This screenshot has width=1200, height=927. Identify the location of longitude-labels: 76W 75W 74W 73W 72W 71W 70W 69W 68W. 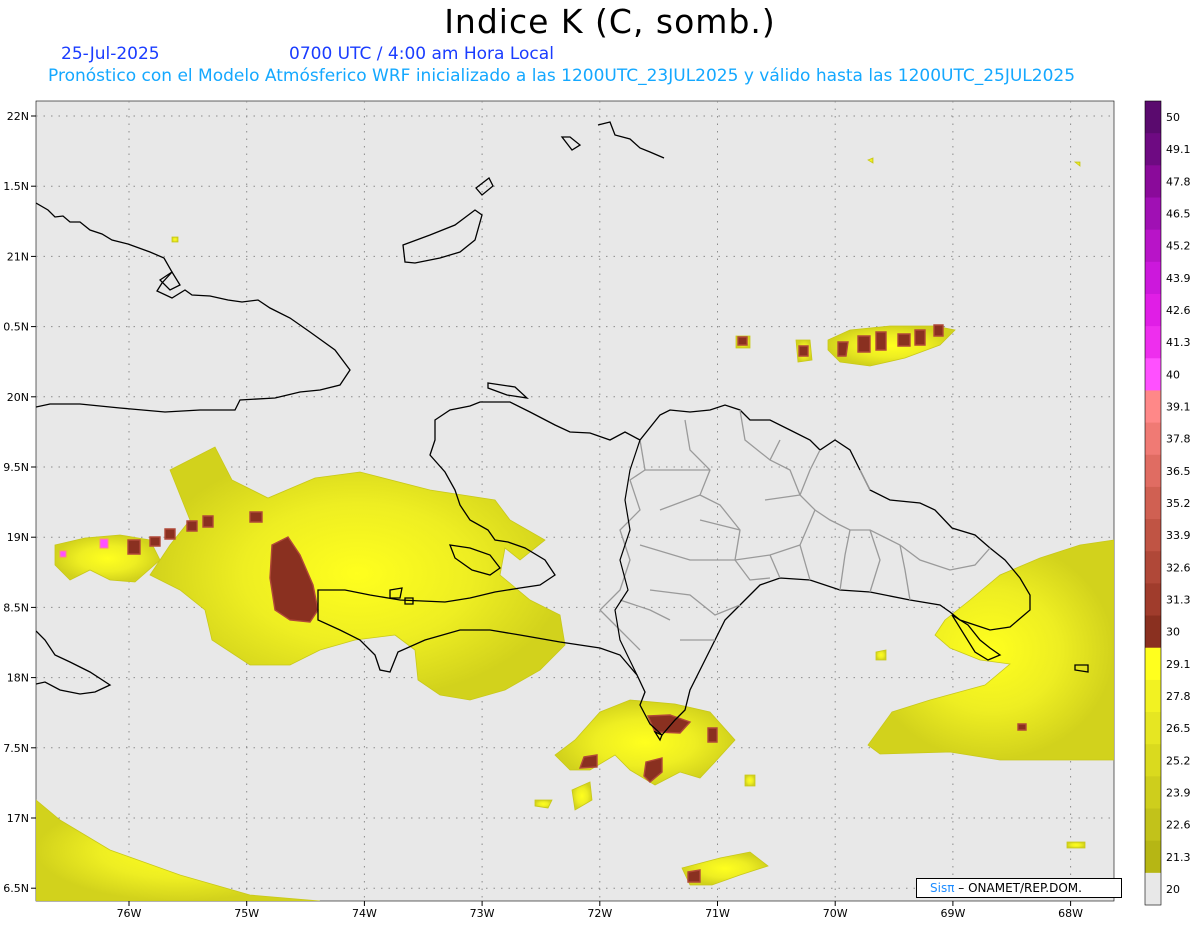
(600, 910).